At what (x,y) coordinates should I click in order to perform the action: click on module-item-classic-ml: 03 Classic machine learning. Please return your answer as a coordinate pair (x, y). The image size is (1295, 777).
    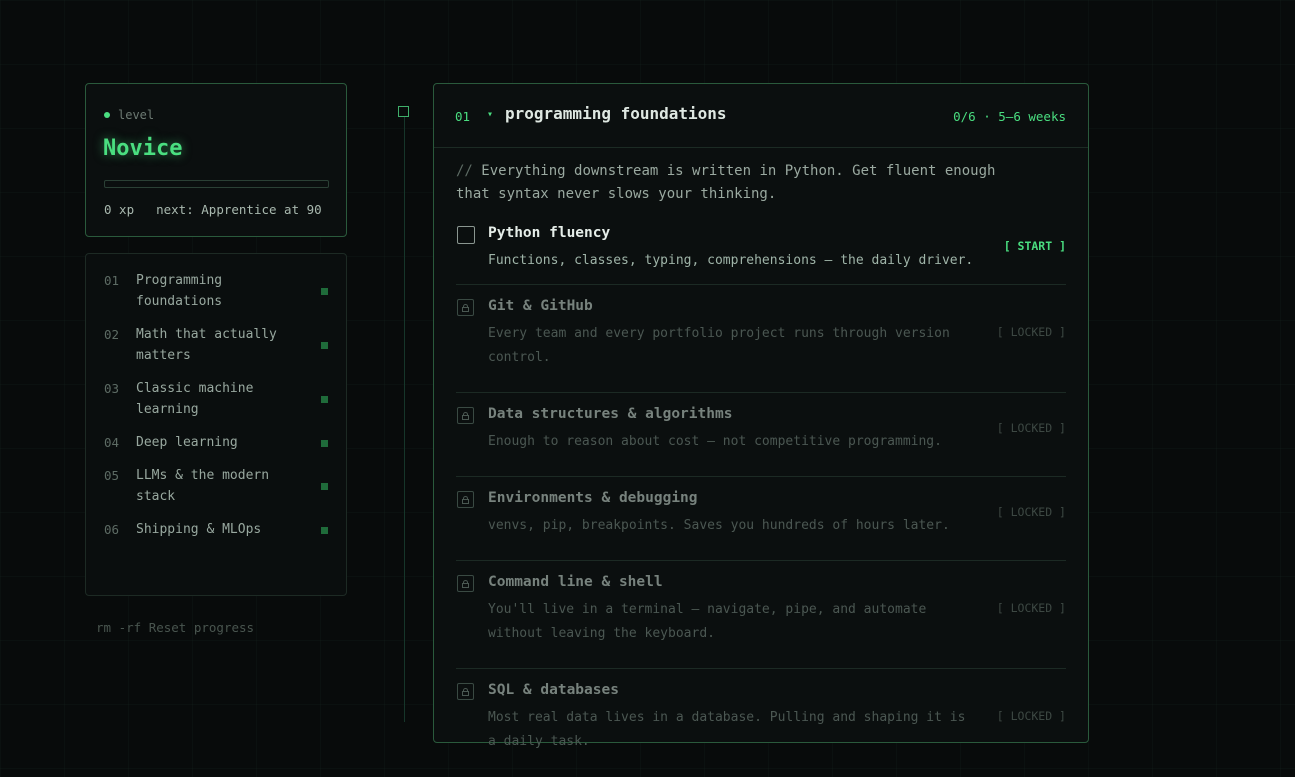
    Looking at the image, I should click on (216, 399).